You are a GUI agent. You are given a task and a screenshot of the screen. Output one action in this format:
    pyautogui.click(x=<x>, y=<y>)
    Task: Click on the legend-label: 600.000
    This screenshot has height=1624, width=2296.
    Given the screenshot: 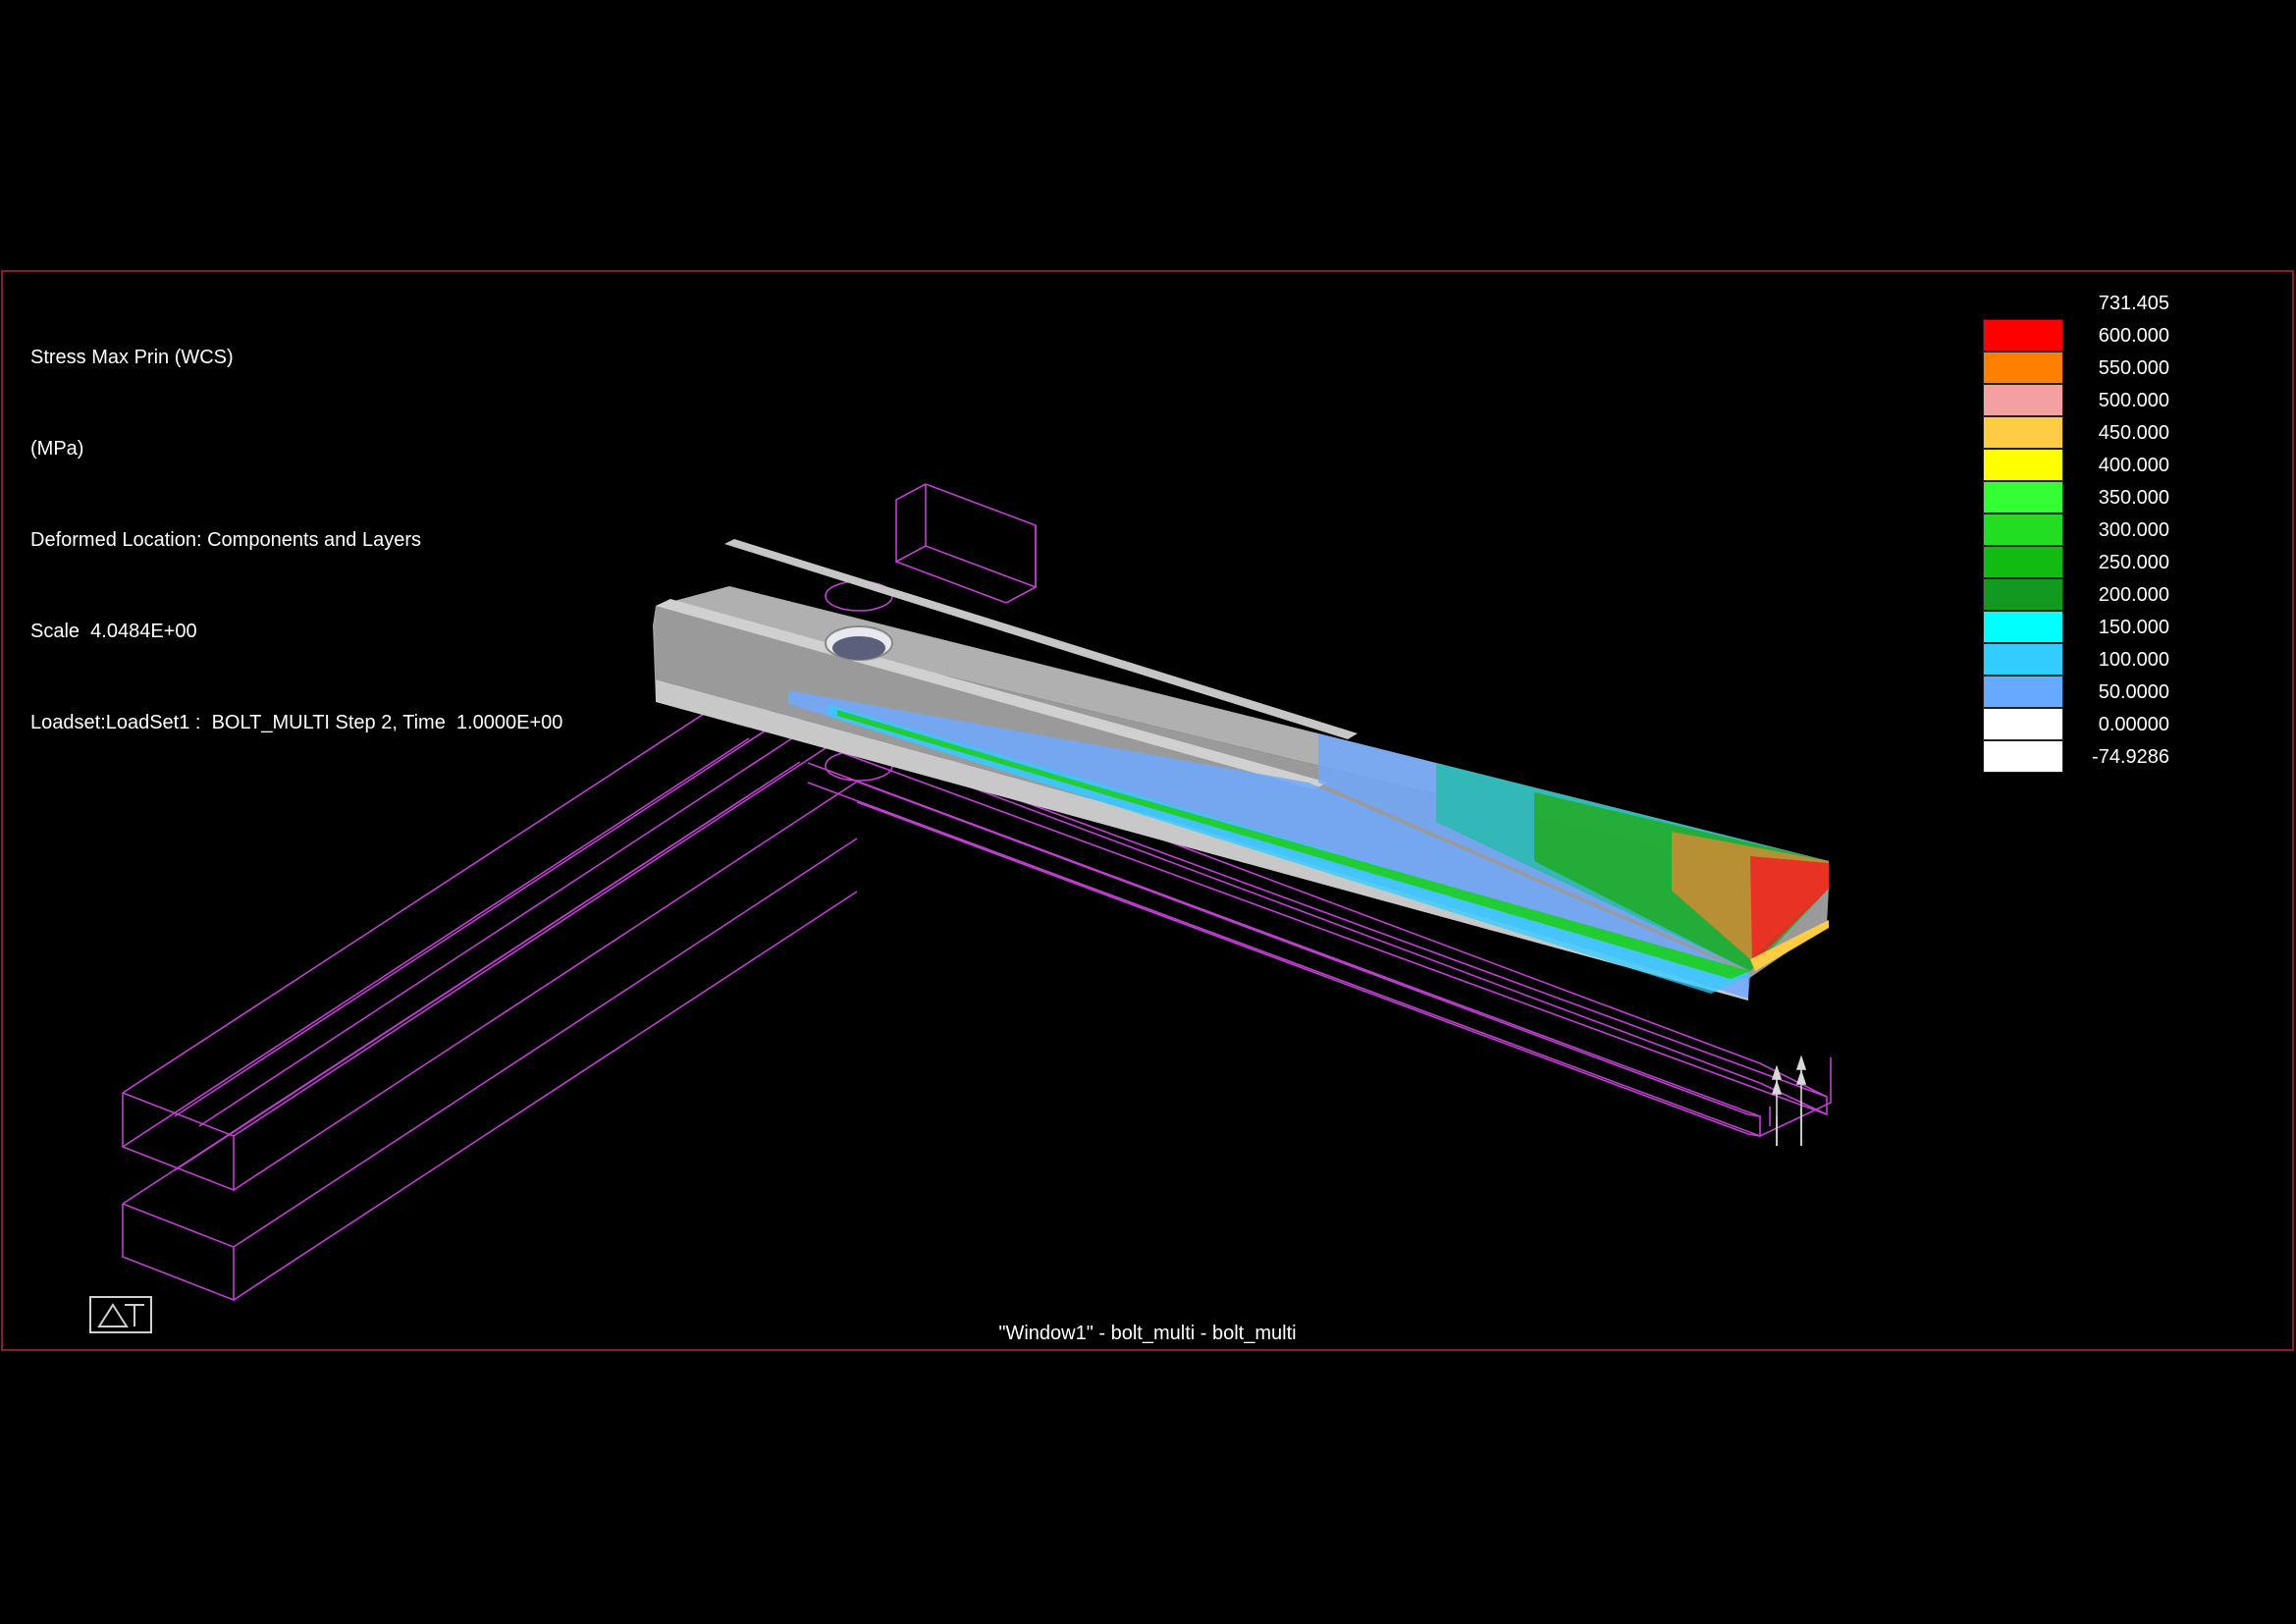 What is the action you would take?
    pyautogui.click(x=2133, y=336)
    